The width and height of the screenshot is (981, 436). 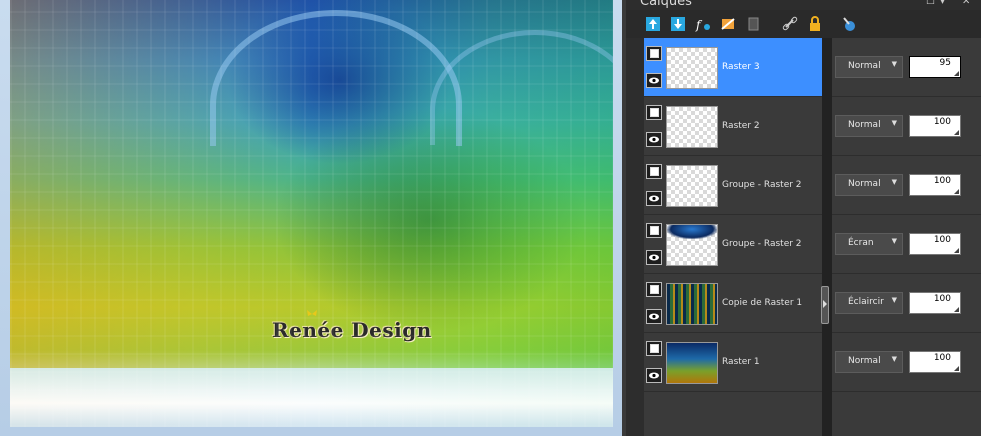 What do you see at coordinates (935, 67) in the screenshot?
I see `opacity-field: 95` at bounding box center [935, 67].